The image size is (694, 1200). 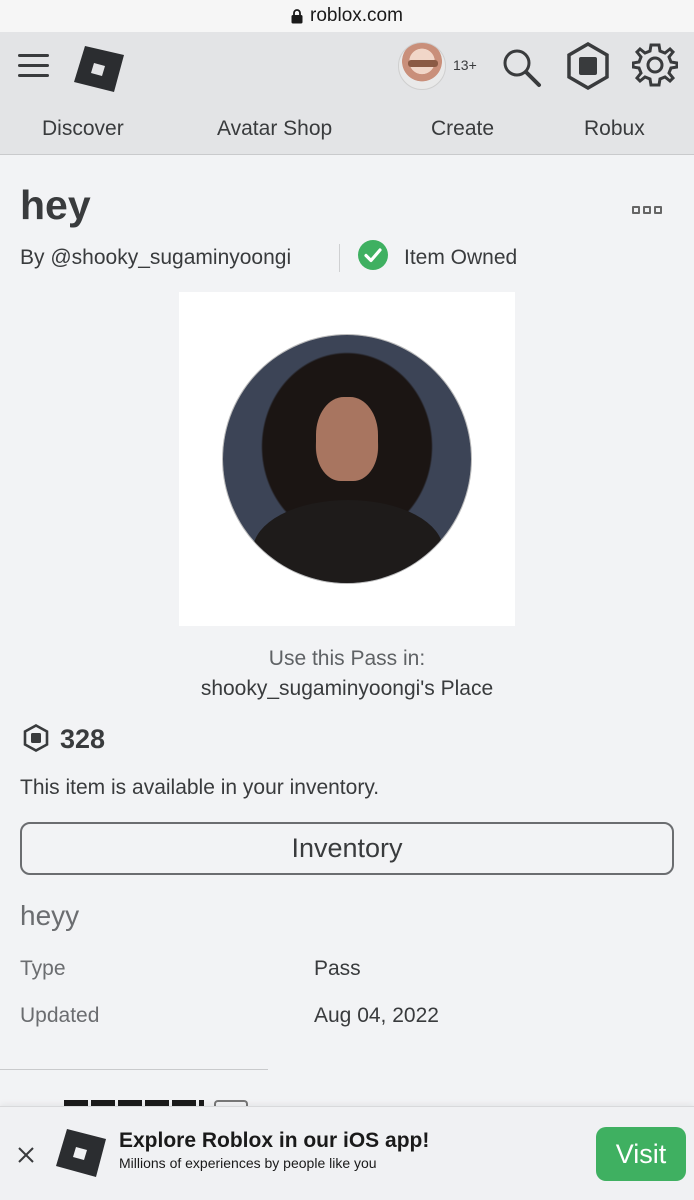 I want to click on avatar, so click(x=422, y=66).